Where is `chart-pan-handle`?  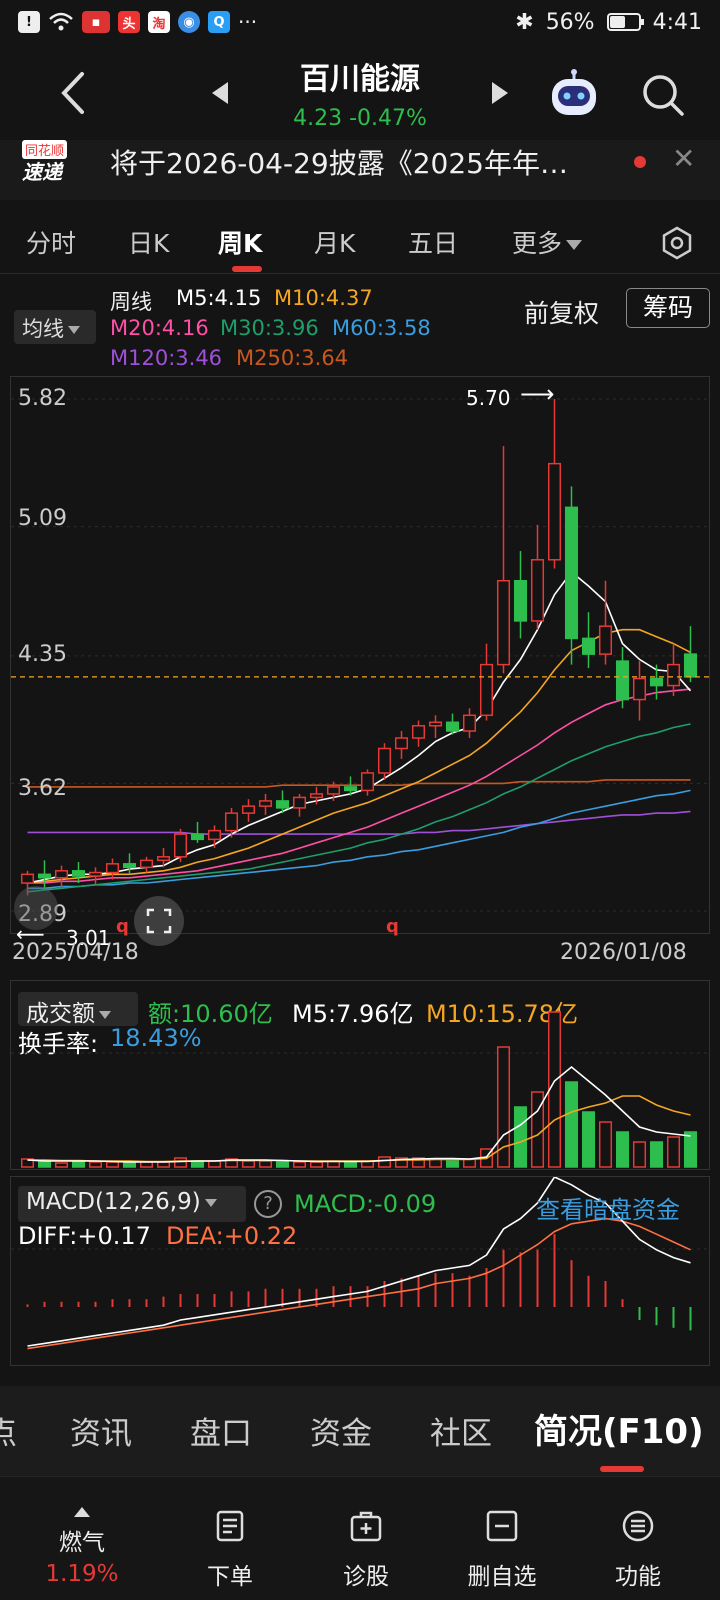
chart-pan-handle is located at coordinates (36, 908).